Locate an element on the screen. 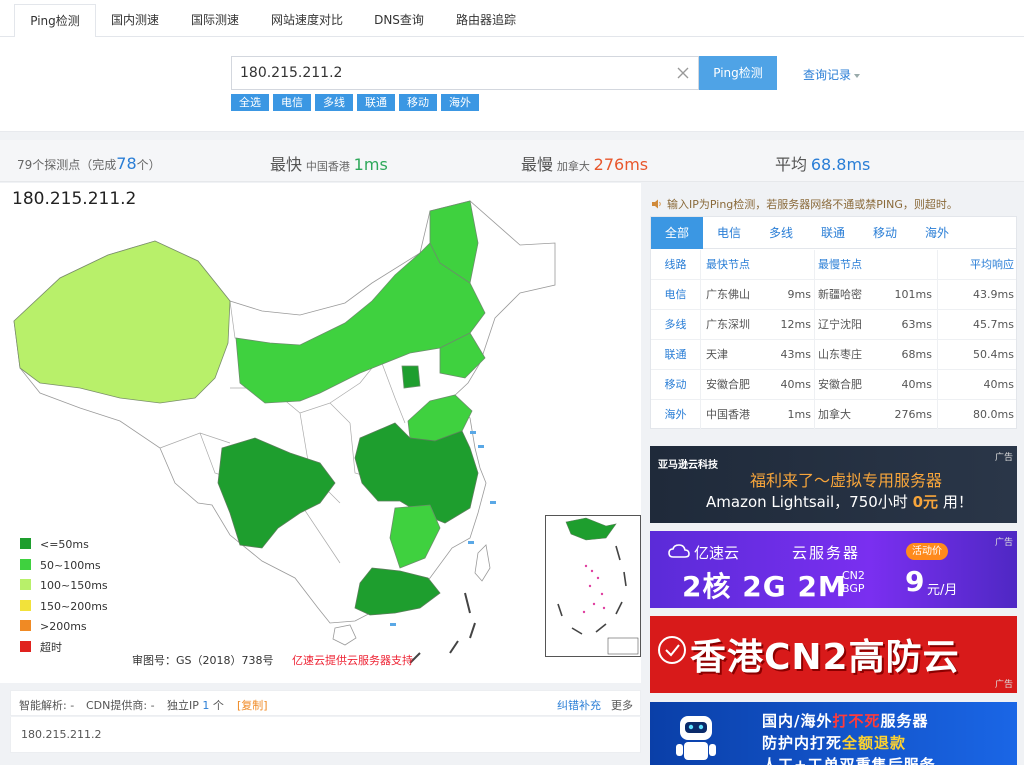 The height and width of the screenshot is (765, 1024). search-input is located at coordinates (450, 73).